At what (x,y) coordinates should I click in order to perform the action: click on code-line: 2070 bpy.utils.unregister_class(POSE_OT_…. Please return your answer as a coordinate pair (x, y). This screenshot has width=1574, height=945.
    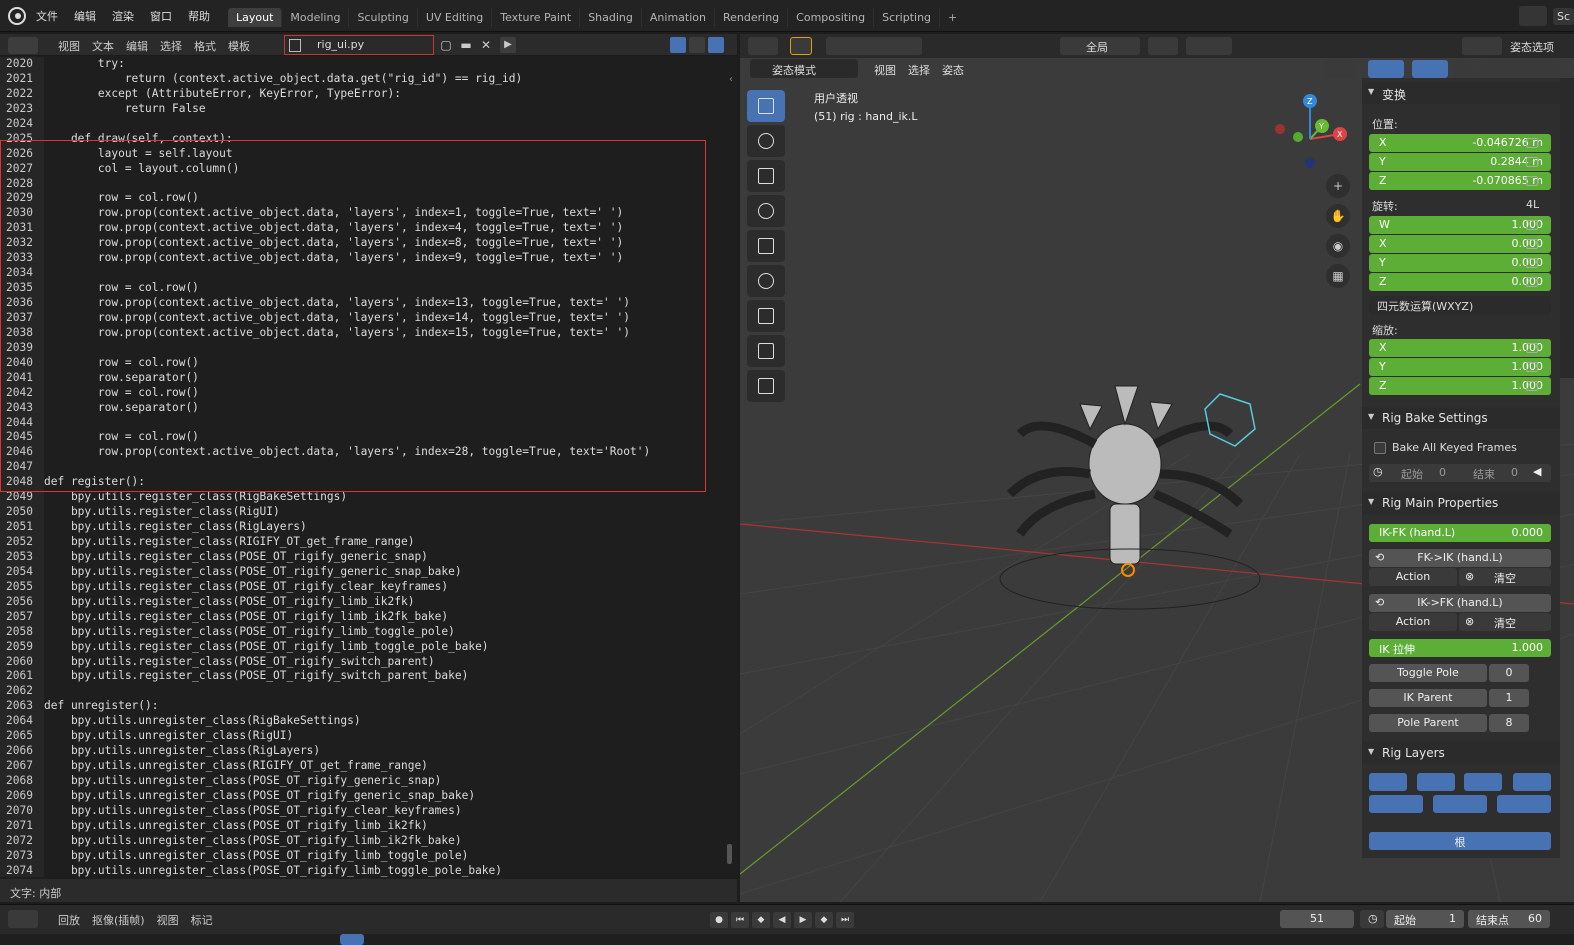
    Looking at the image, I should click on (365, 811).